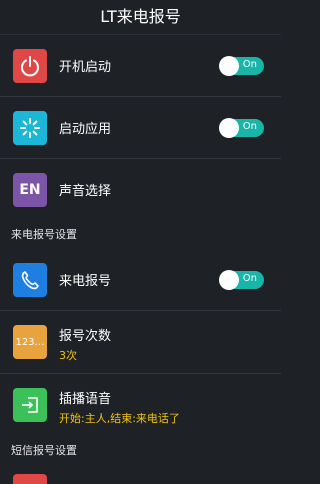 This screenshot has width=320, height=484. I want to click on row-announce-count: 123… 报号次数 3次, so click(140, 342).